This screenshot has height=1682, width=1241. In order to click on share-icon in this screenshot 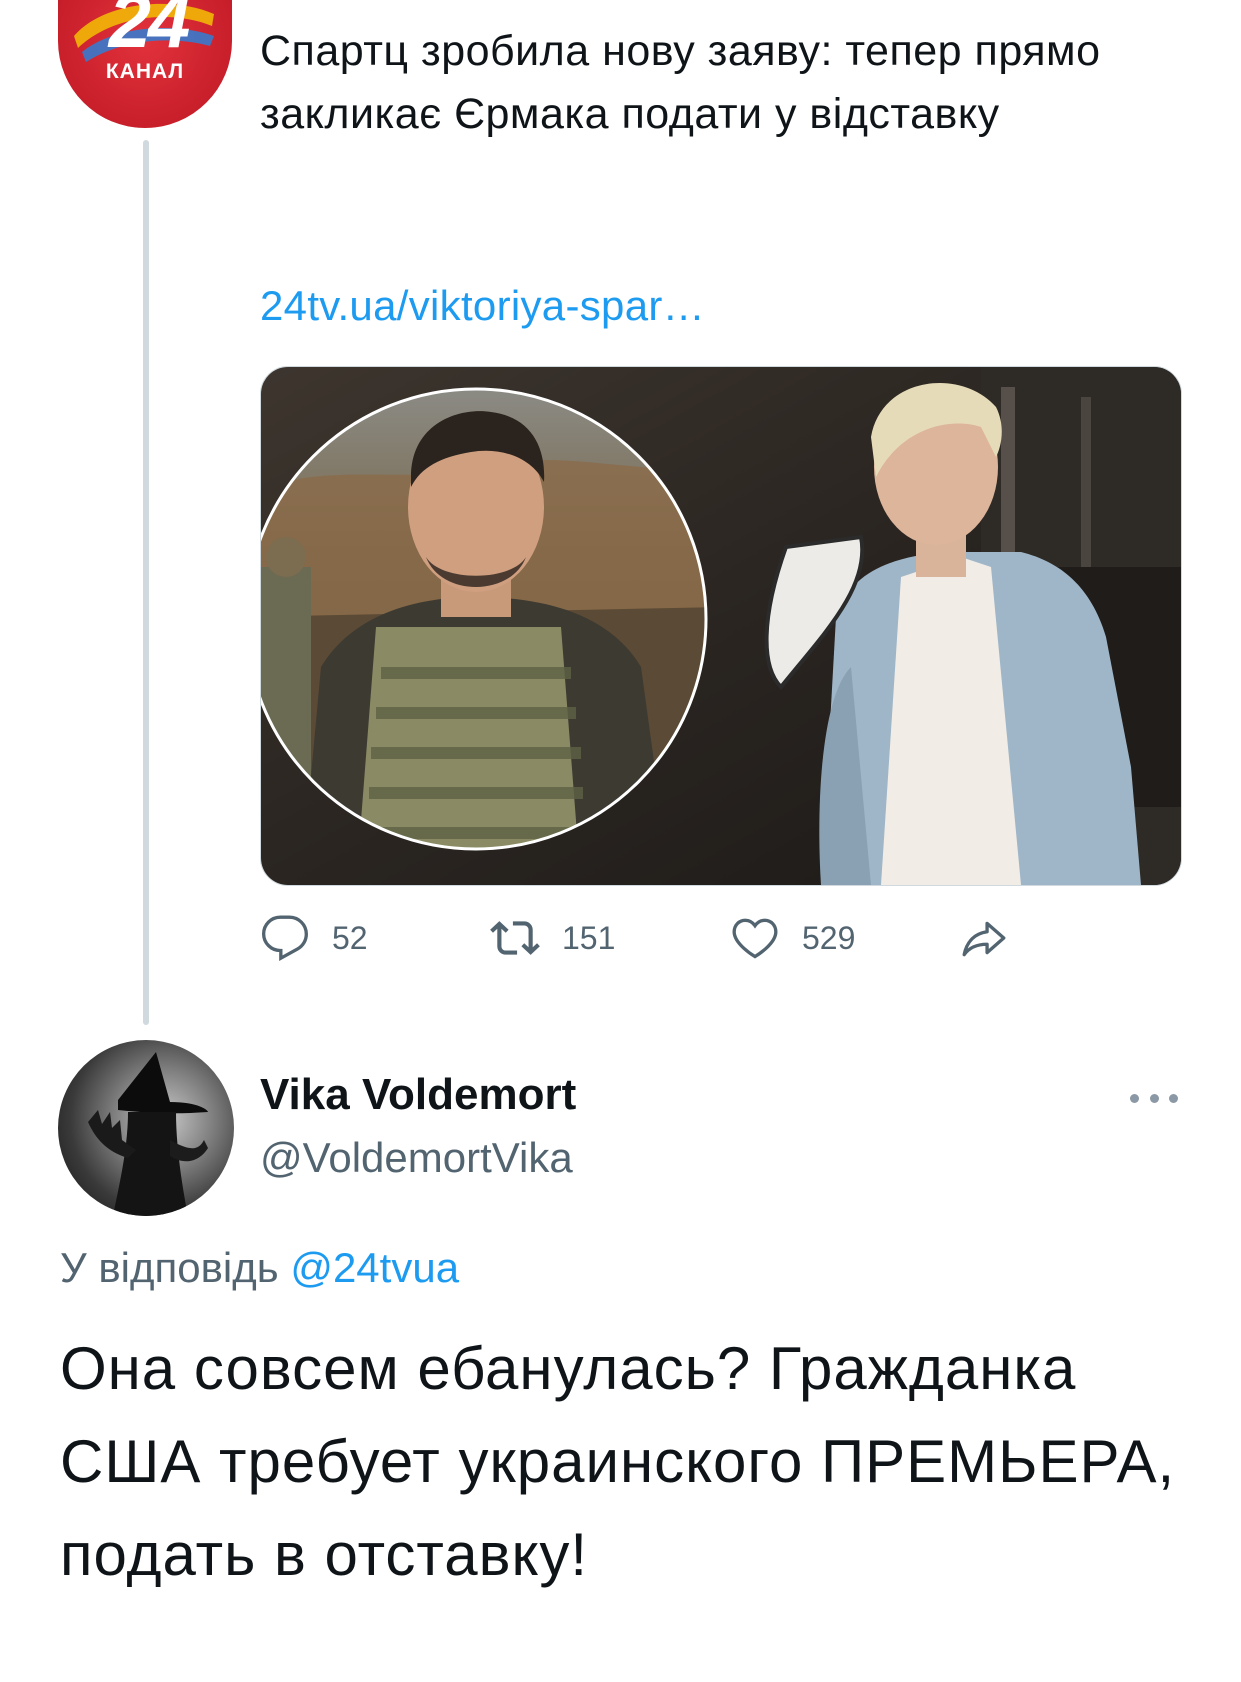, I will do `click(984, 939)`.